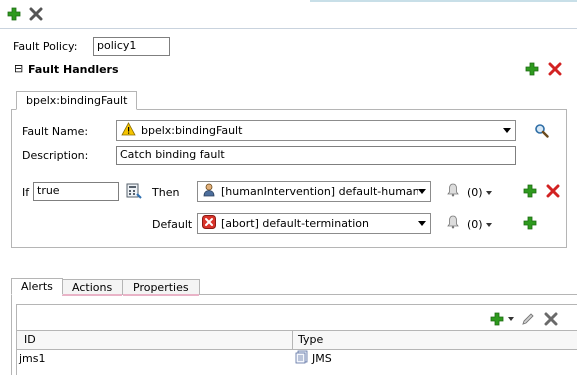 Image resolution: width=577 pixels, height=375 pixels. What do you see at coordinates (295, 223) in the screenshot?
I see `default-action-value: [abort] default-termination` at bounding box center [295, 223].